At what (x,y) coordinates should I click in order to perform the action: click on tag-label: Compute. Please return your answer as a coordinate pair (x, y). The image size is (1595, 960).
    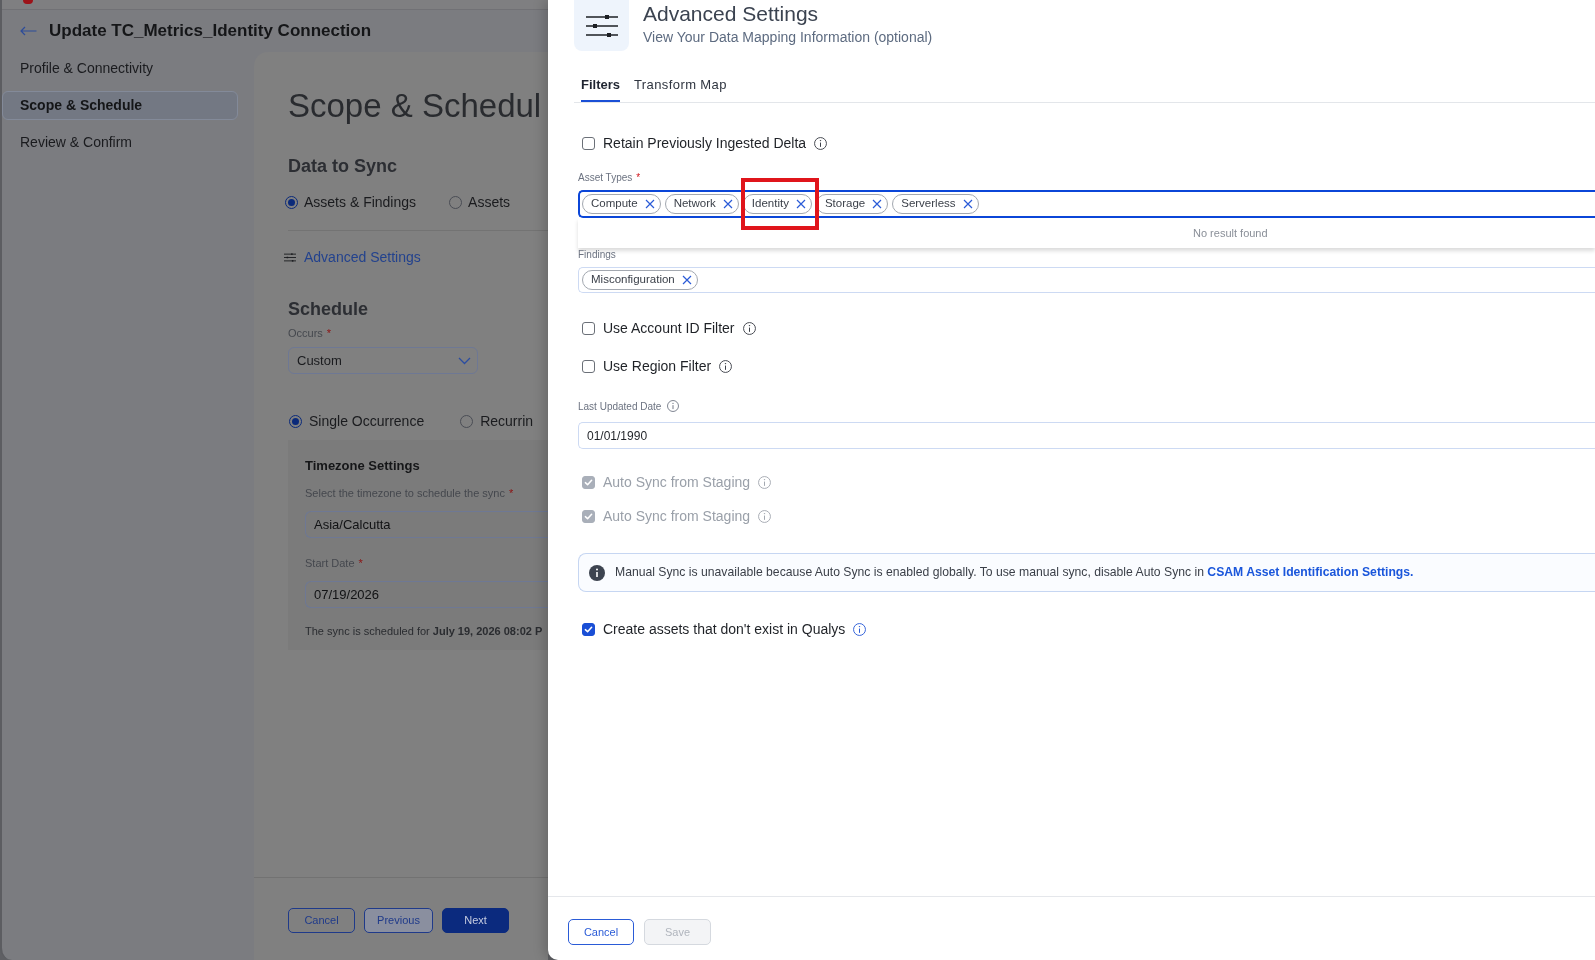
    Looking at the image, I should click on (614, 204).